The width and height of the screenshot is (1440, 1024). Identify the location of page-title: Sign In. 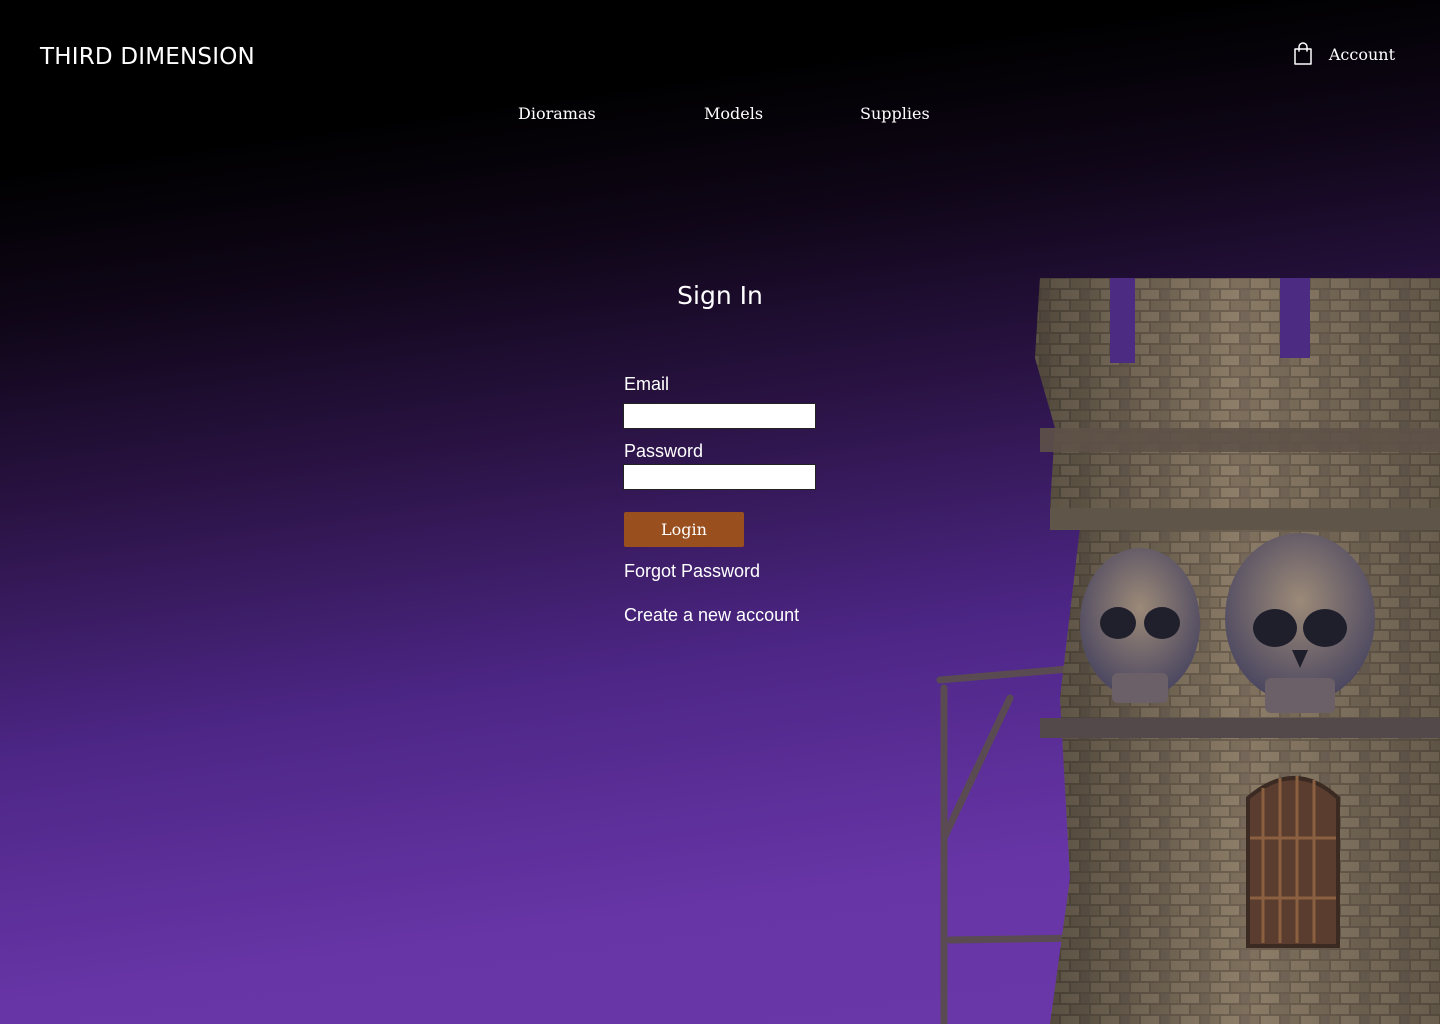
(720, 295).